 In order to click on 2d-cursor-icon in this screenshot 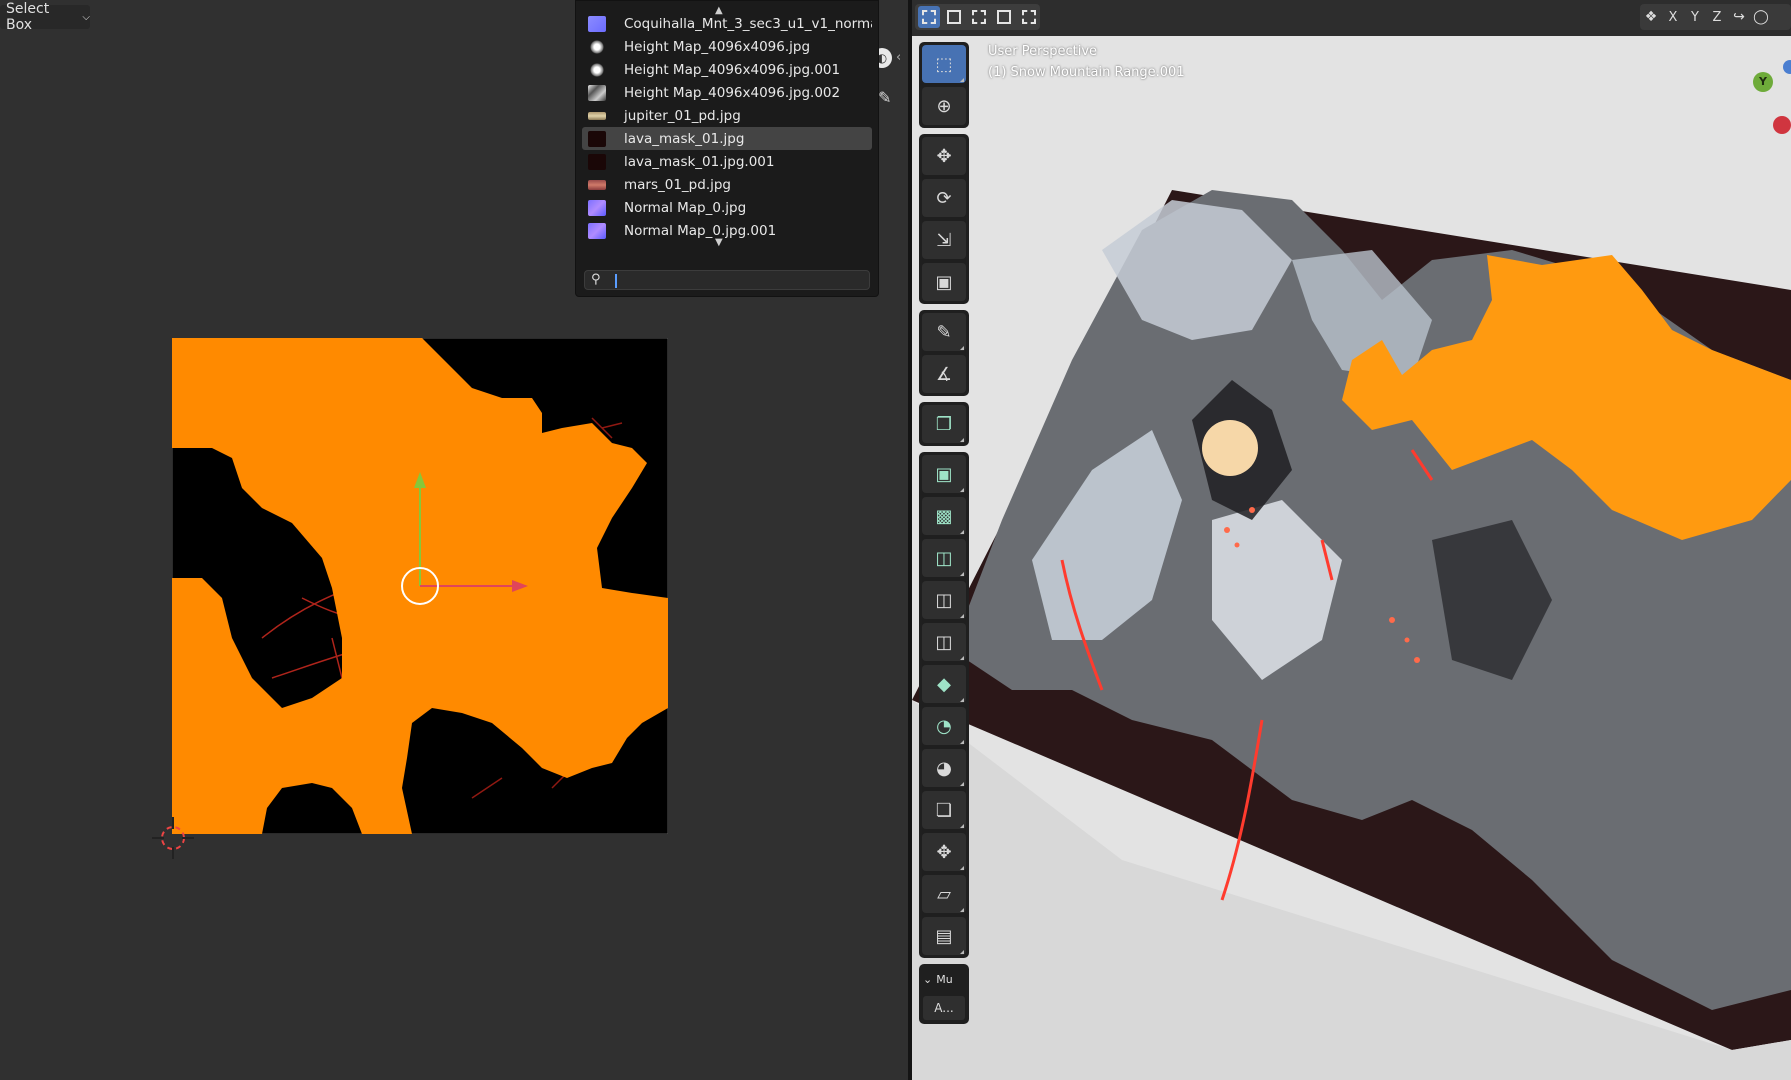, I will do `click(173, 838)`.